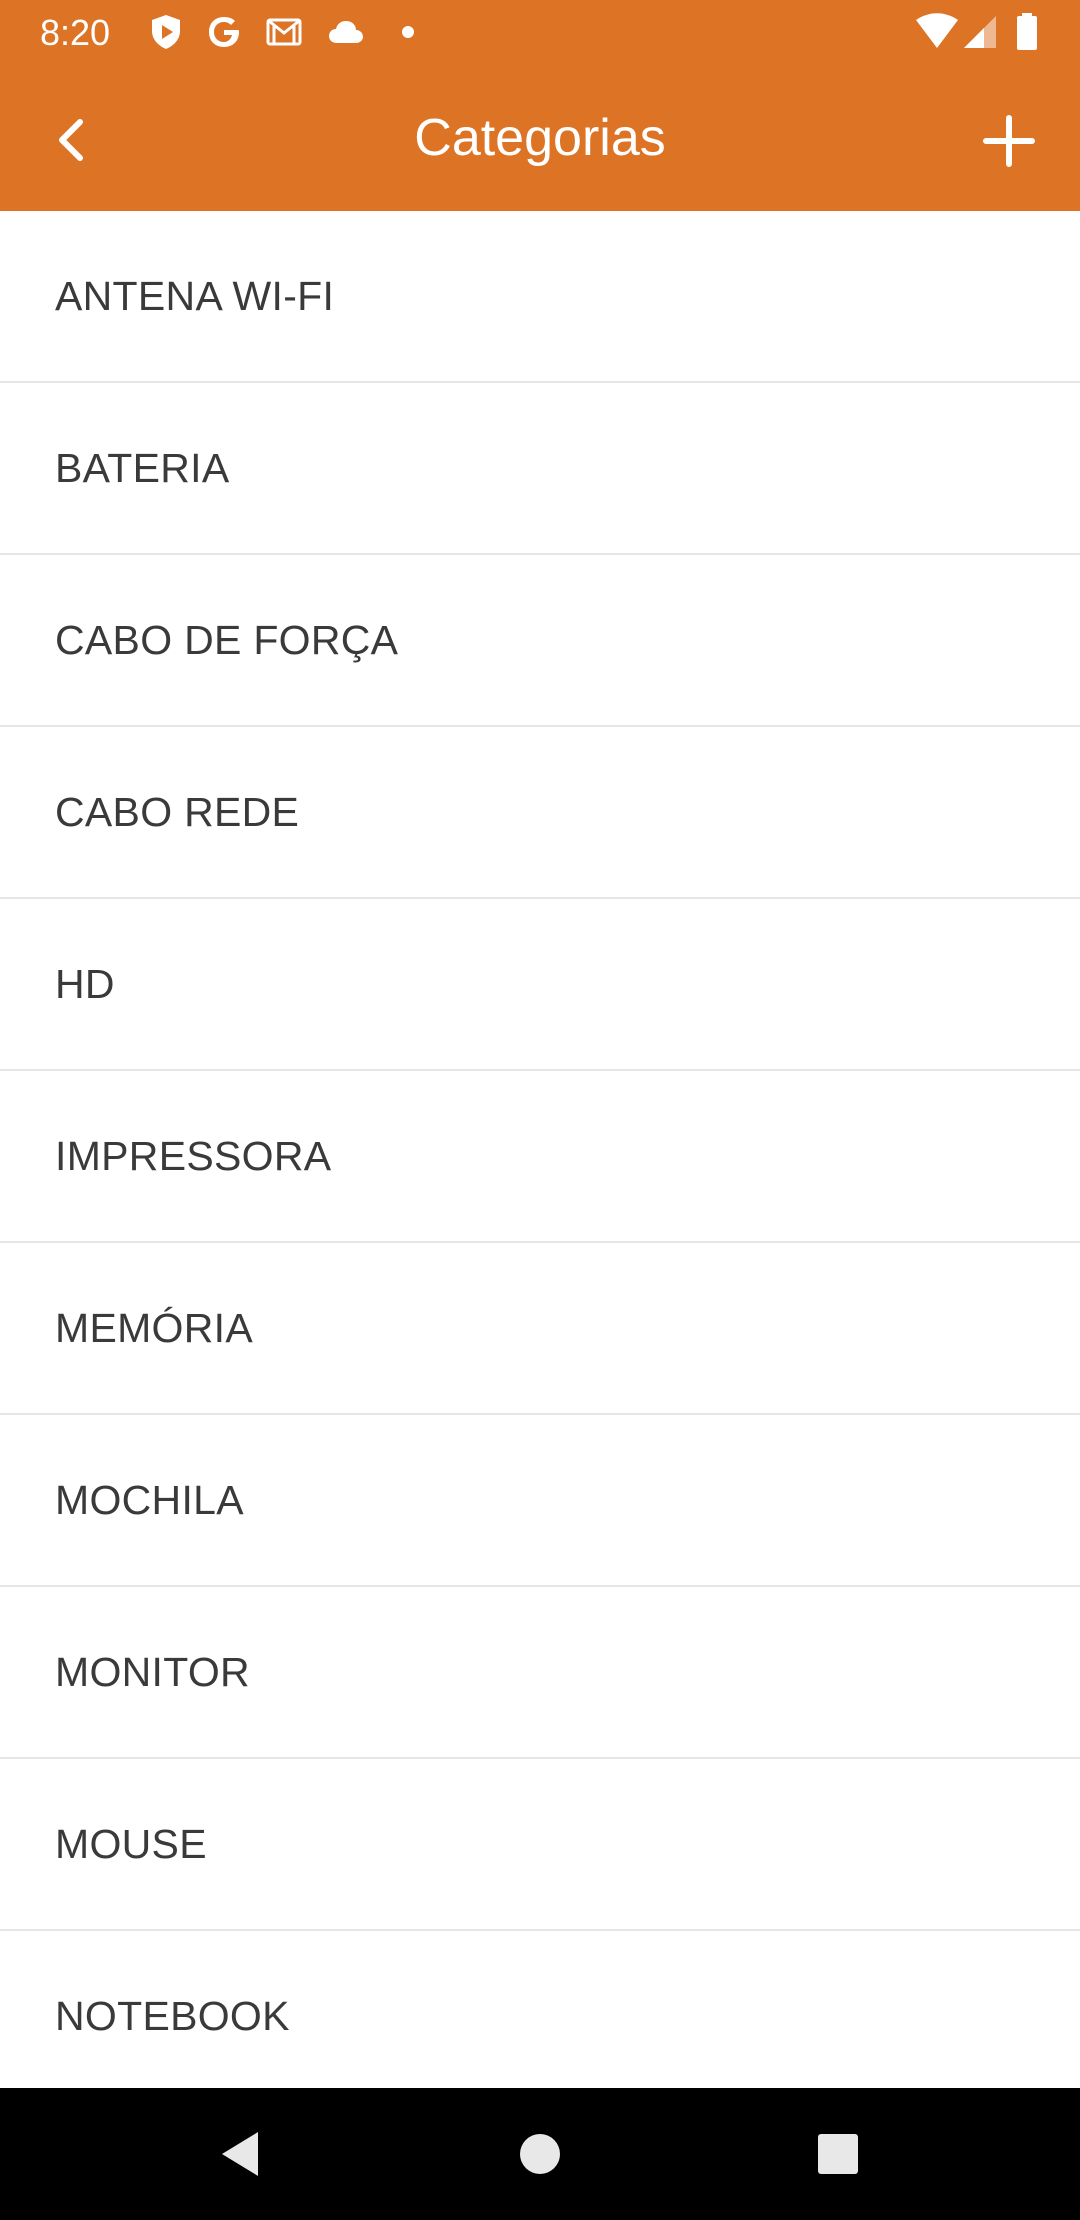 The image size is (1080, 2220). Describe the element at coordinates (177, 812) in the screenshot. I see `list-item-label: CABO REDE` at that location.